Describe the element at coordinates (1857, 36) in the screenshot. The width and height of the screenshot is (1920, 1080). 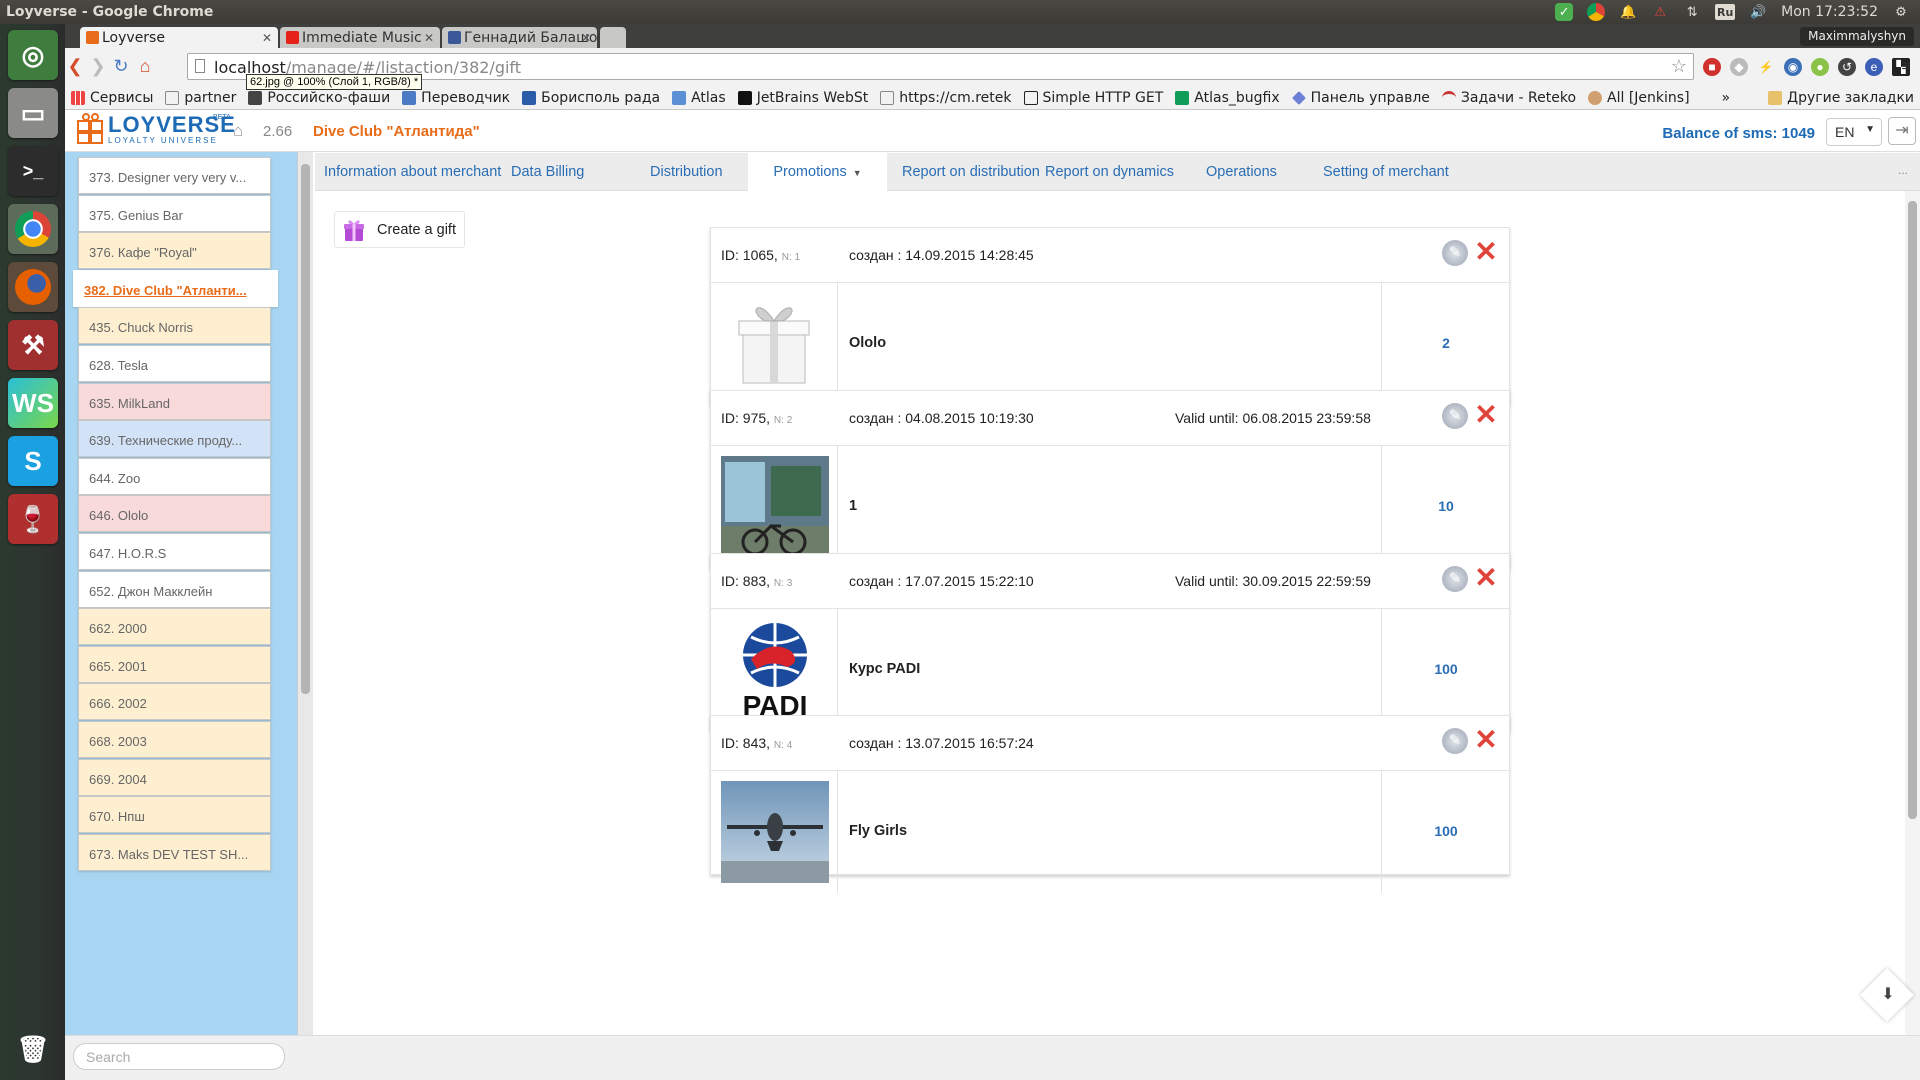
I see `profile-user-badge: Maximmalyshyn` at that location.